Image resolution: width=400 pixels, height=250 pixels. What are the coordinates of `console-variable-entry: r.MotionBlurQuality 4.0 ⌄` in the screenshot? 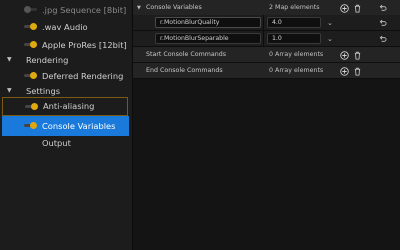 It's located at (266, 23).